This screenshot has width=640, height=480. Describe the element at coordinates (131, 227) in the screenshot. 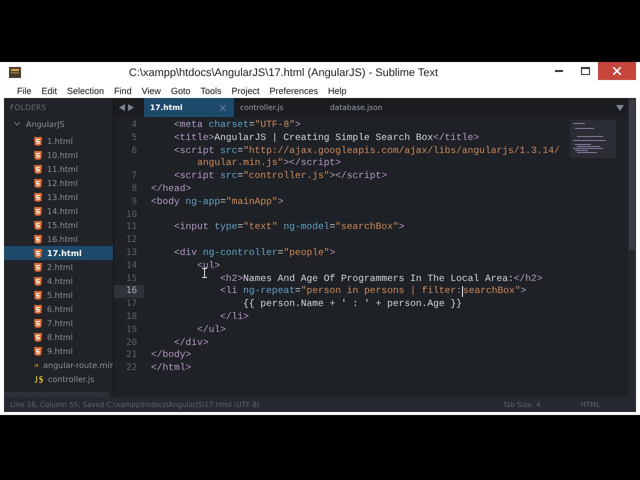

I see `line-number: 11` at that location.